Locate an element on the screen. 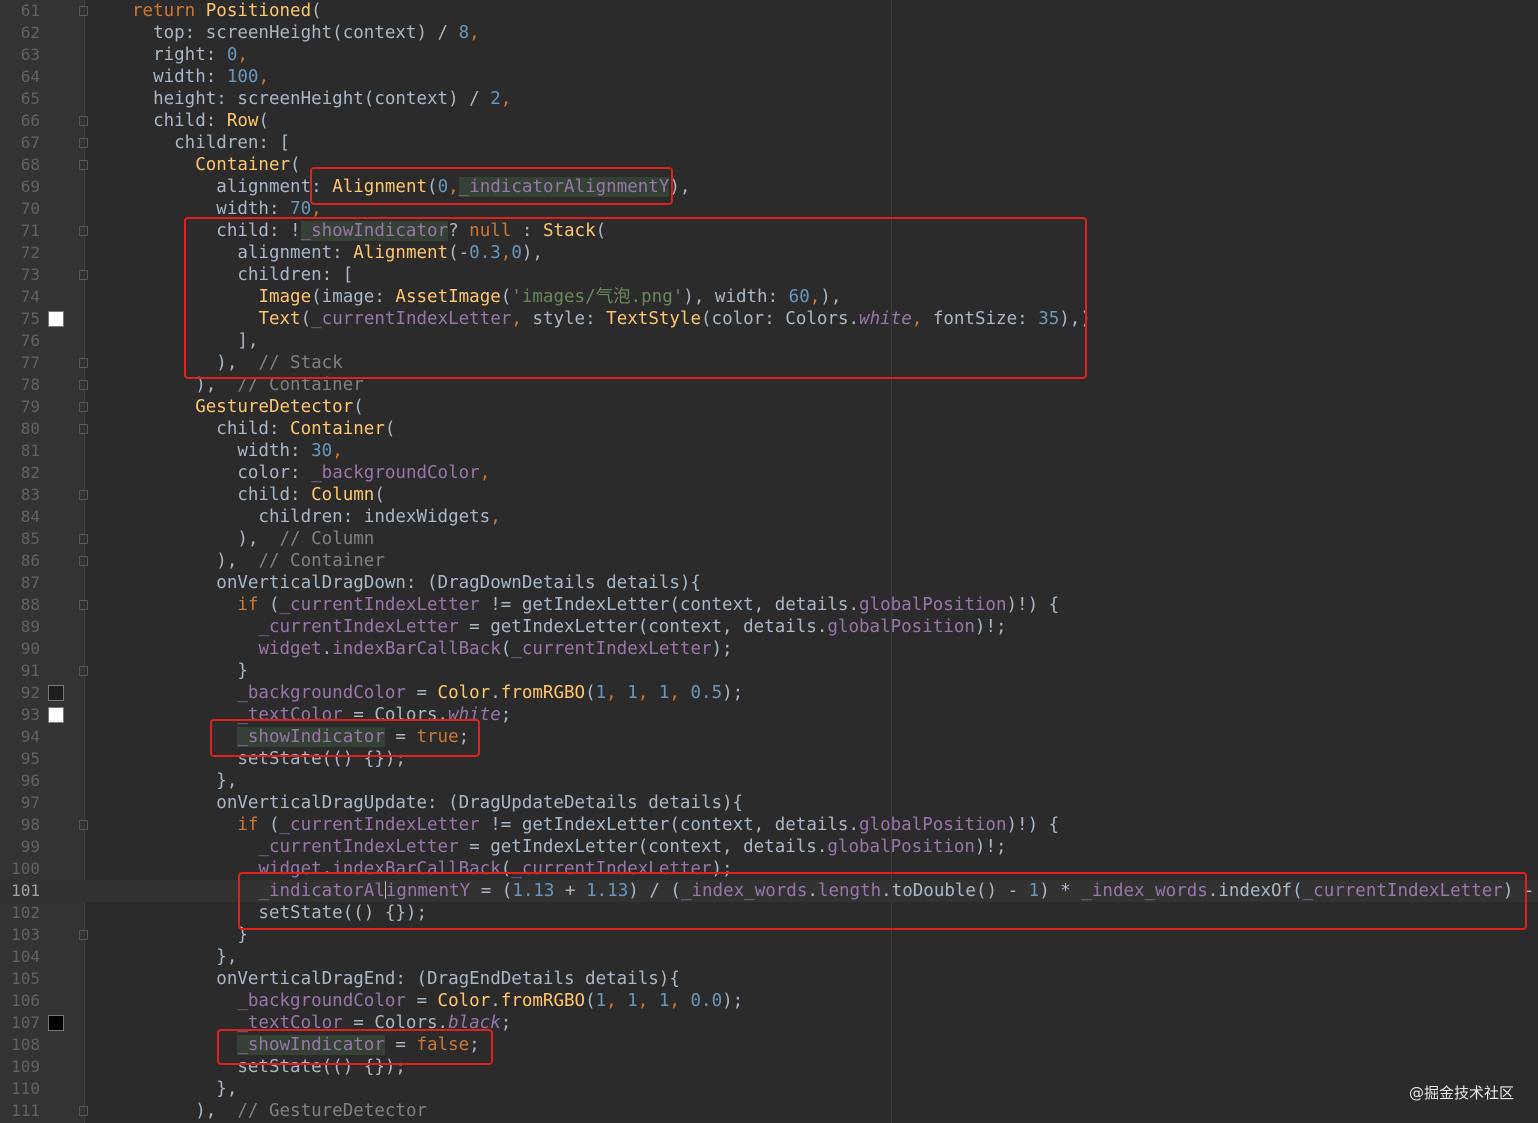  code-line: 110 }, is located at coordinates (769, 1089).